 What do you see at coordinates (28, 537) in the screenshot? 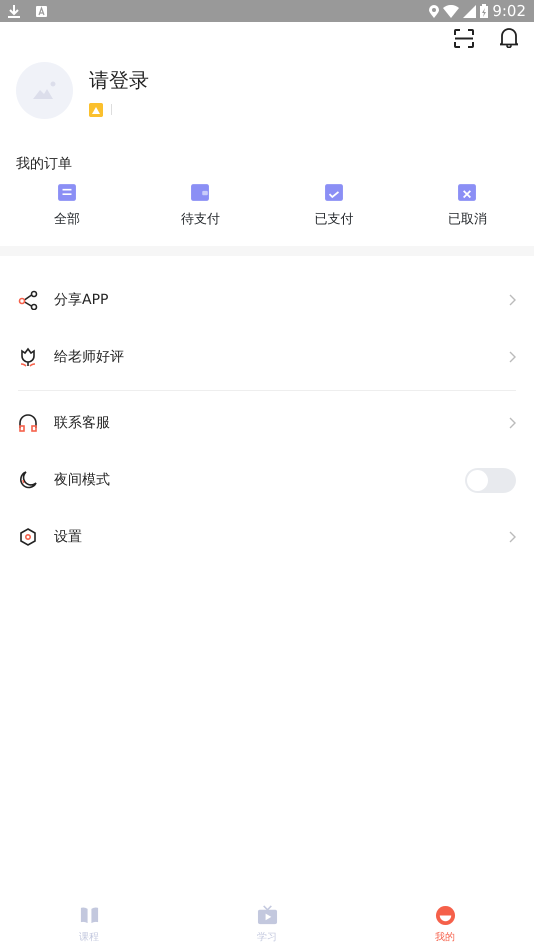
I see `settings-icon` at bounding box center [28, 537].